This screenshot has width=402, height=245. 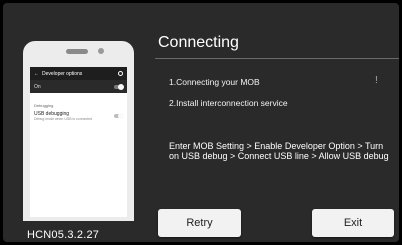 I want to click on phone-section-label: Debugging, so click(x=44, y=105).